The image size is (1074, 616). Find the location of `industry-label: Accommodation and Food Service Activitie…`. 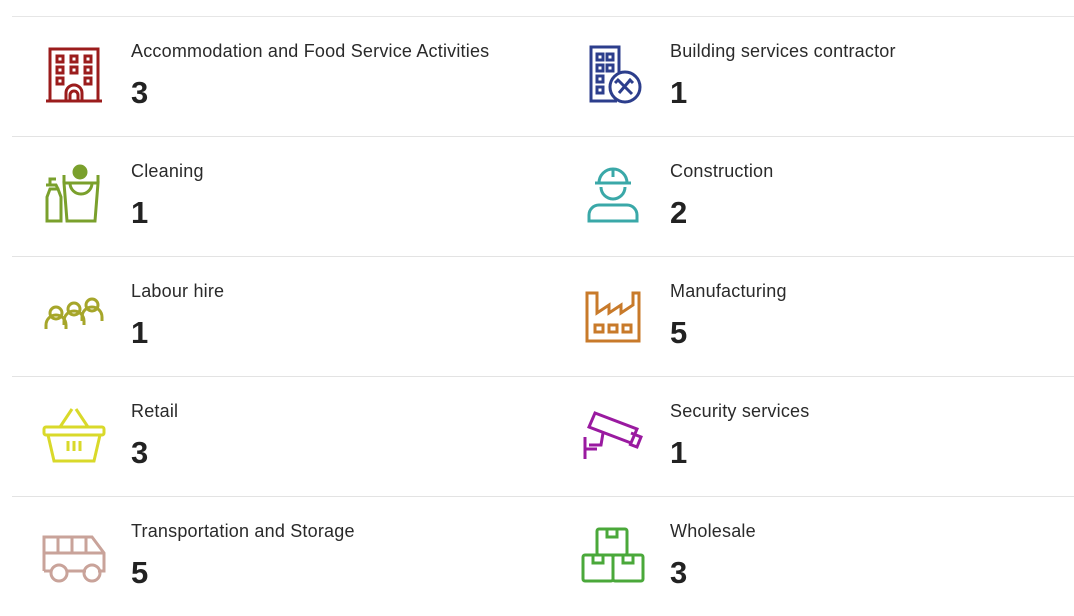

industry-label: Accommodation and Food Service Activitie… is located at coordinates (310, 51).